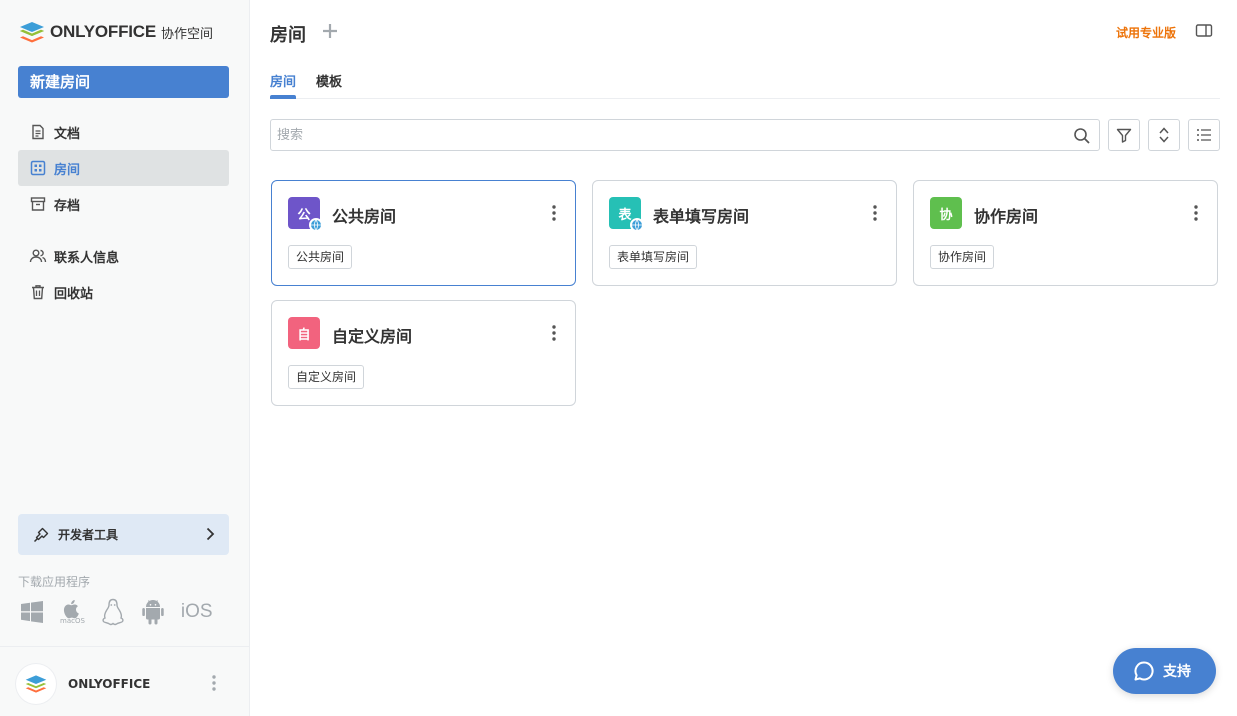 The height and width of the screenshot is (716, 1237). I want to click on try-pro-link: 试用专业版, so click(1146, 32).